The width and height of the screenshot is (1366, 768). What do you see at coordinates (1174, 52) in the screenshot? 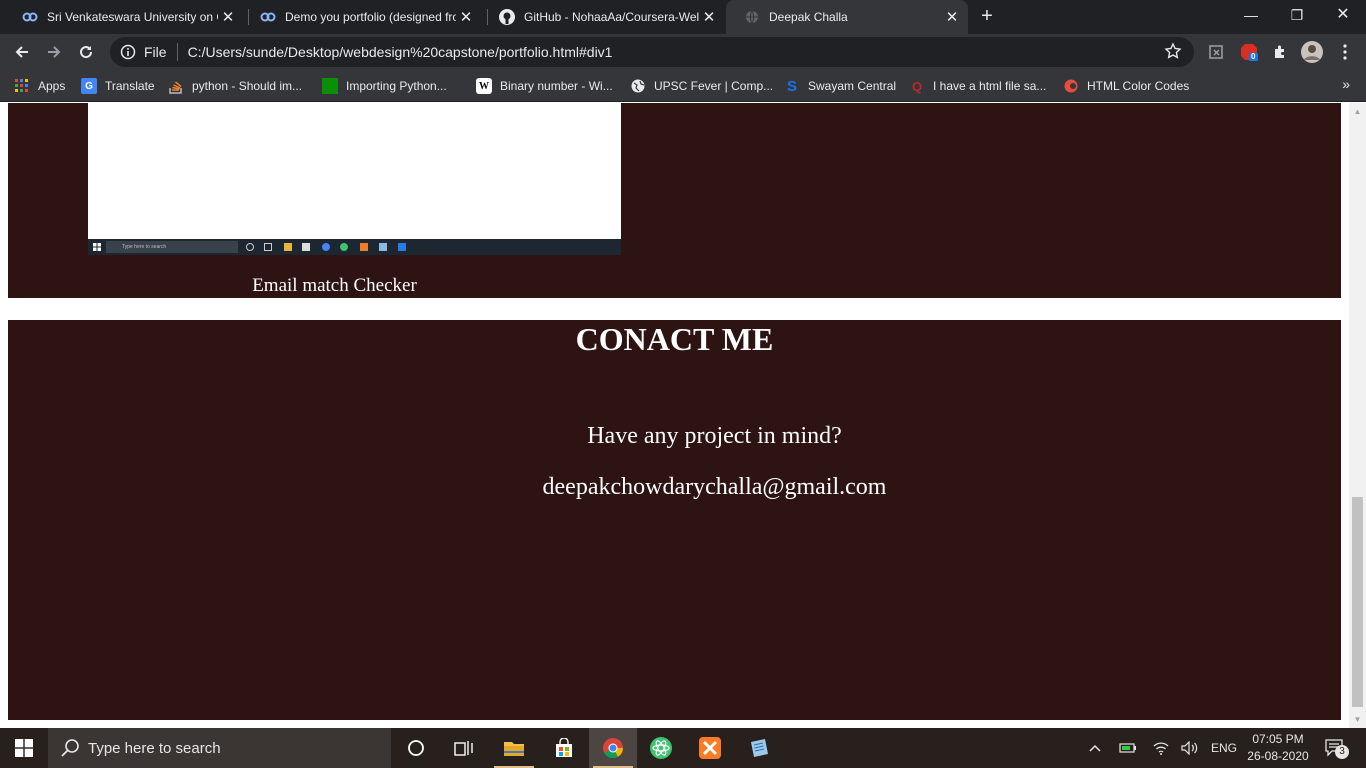
I see `bookmark-star-icon` at bounding box center [1174, 52].